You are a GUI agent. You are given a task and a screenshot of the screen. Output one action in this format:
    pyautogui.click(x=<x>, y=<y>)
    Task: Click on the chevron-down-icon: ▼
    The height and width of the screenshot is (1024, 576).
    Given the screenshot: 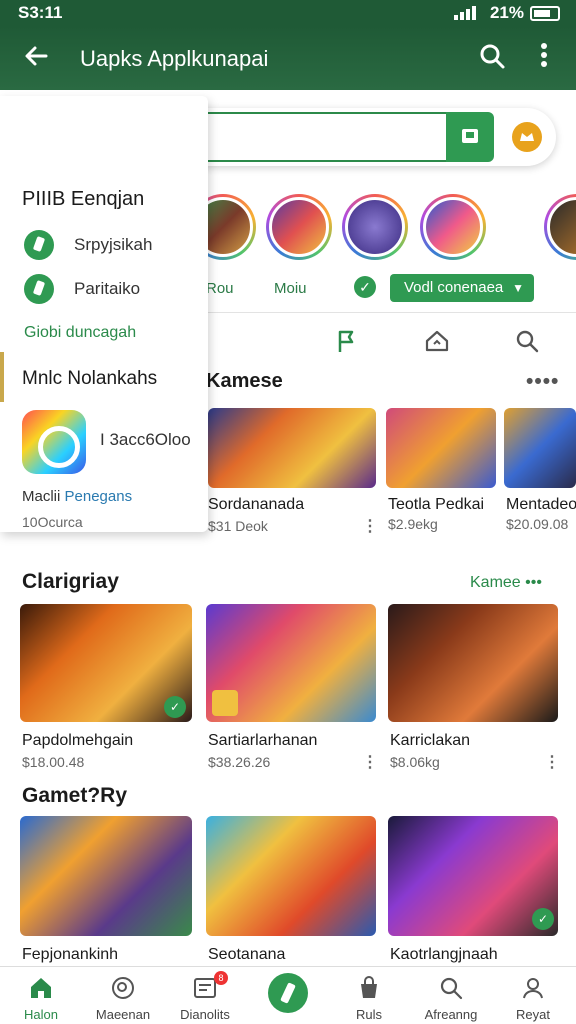 What is the action you would take?
    pyautogui.click(x=518, y=288)
    